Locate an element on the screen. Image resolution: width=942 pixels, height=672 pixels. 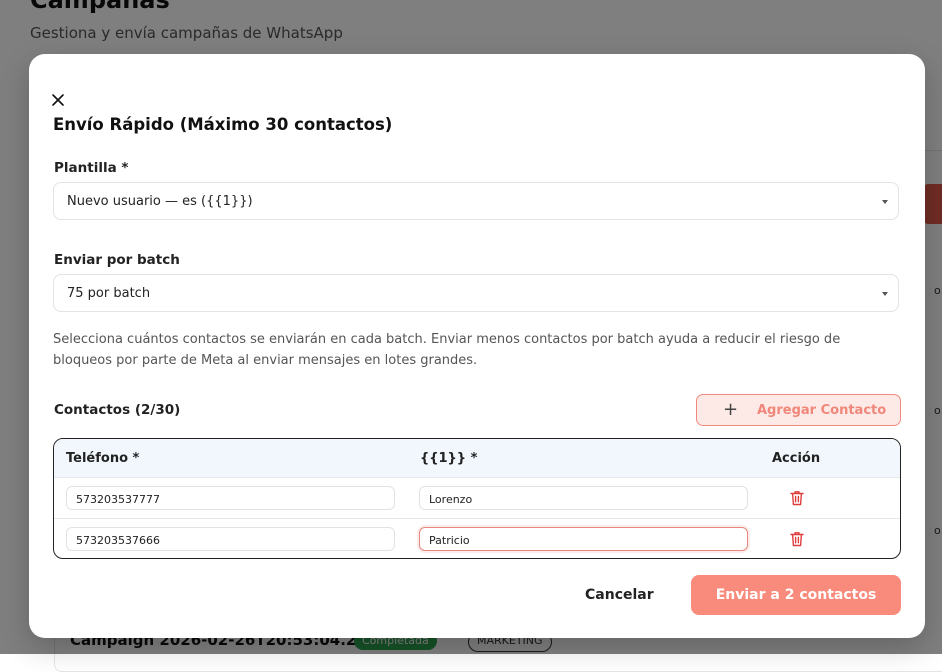
column-header-phone: Teléfono * is located at coordinates (103, 458).